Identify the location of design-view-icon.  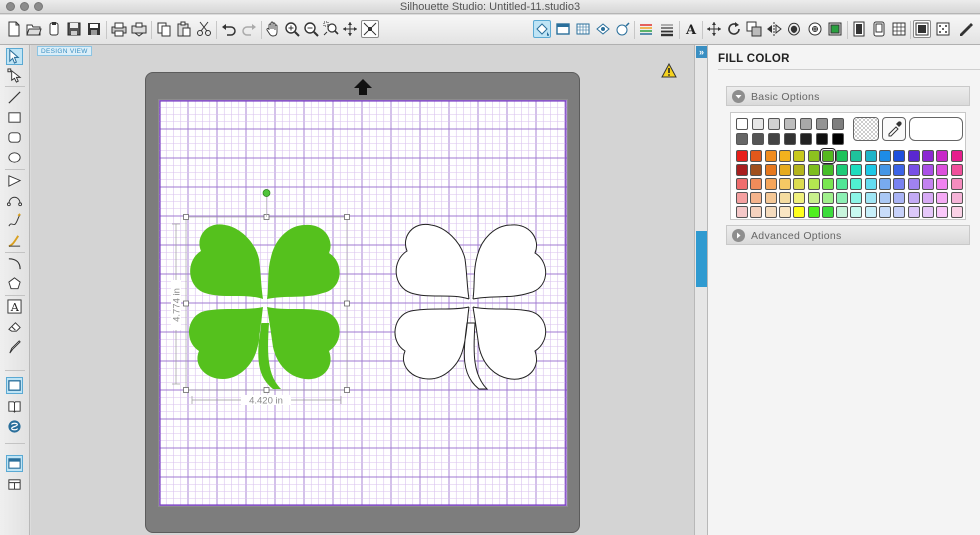
(14, 385).